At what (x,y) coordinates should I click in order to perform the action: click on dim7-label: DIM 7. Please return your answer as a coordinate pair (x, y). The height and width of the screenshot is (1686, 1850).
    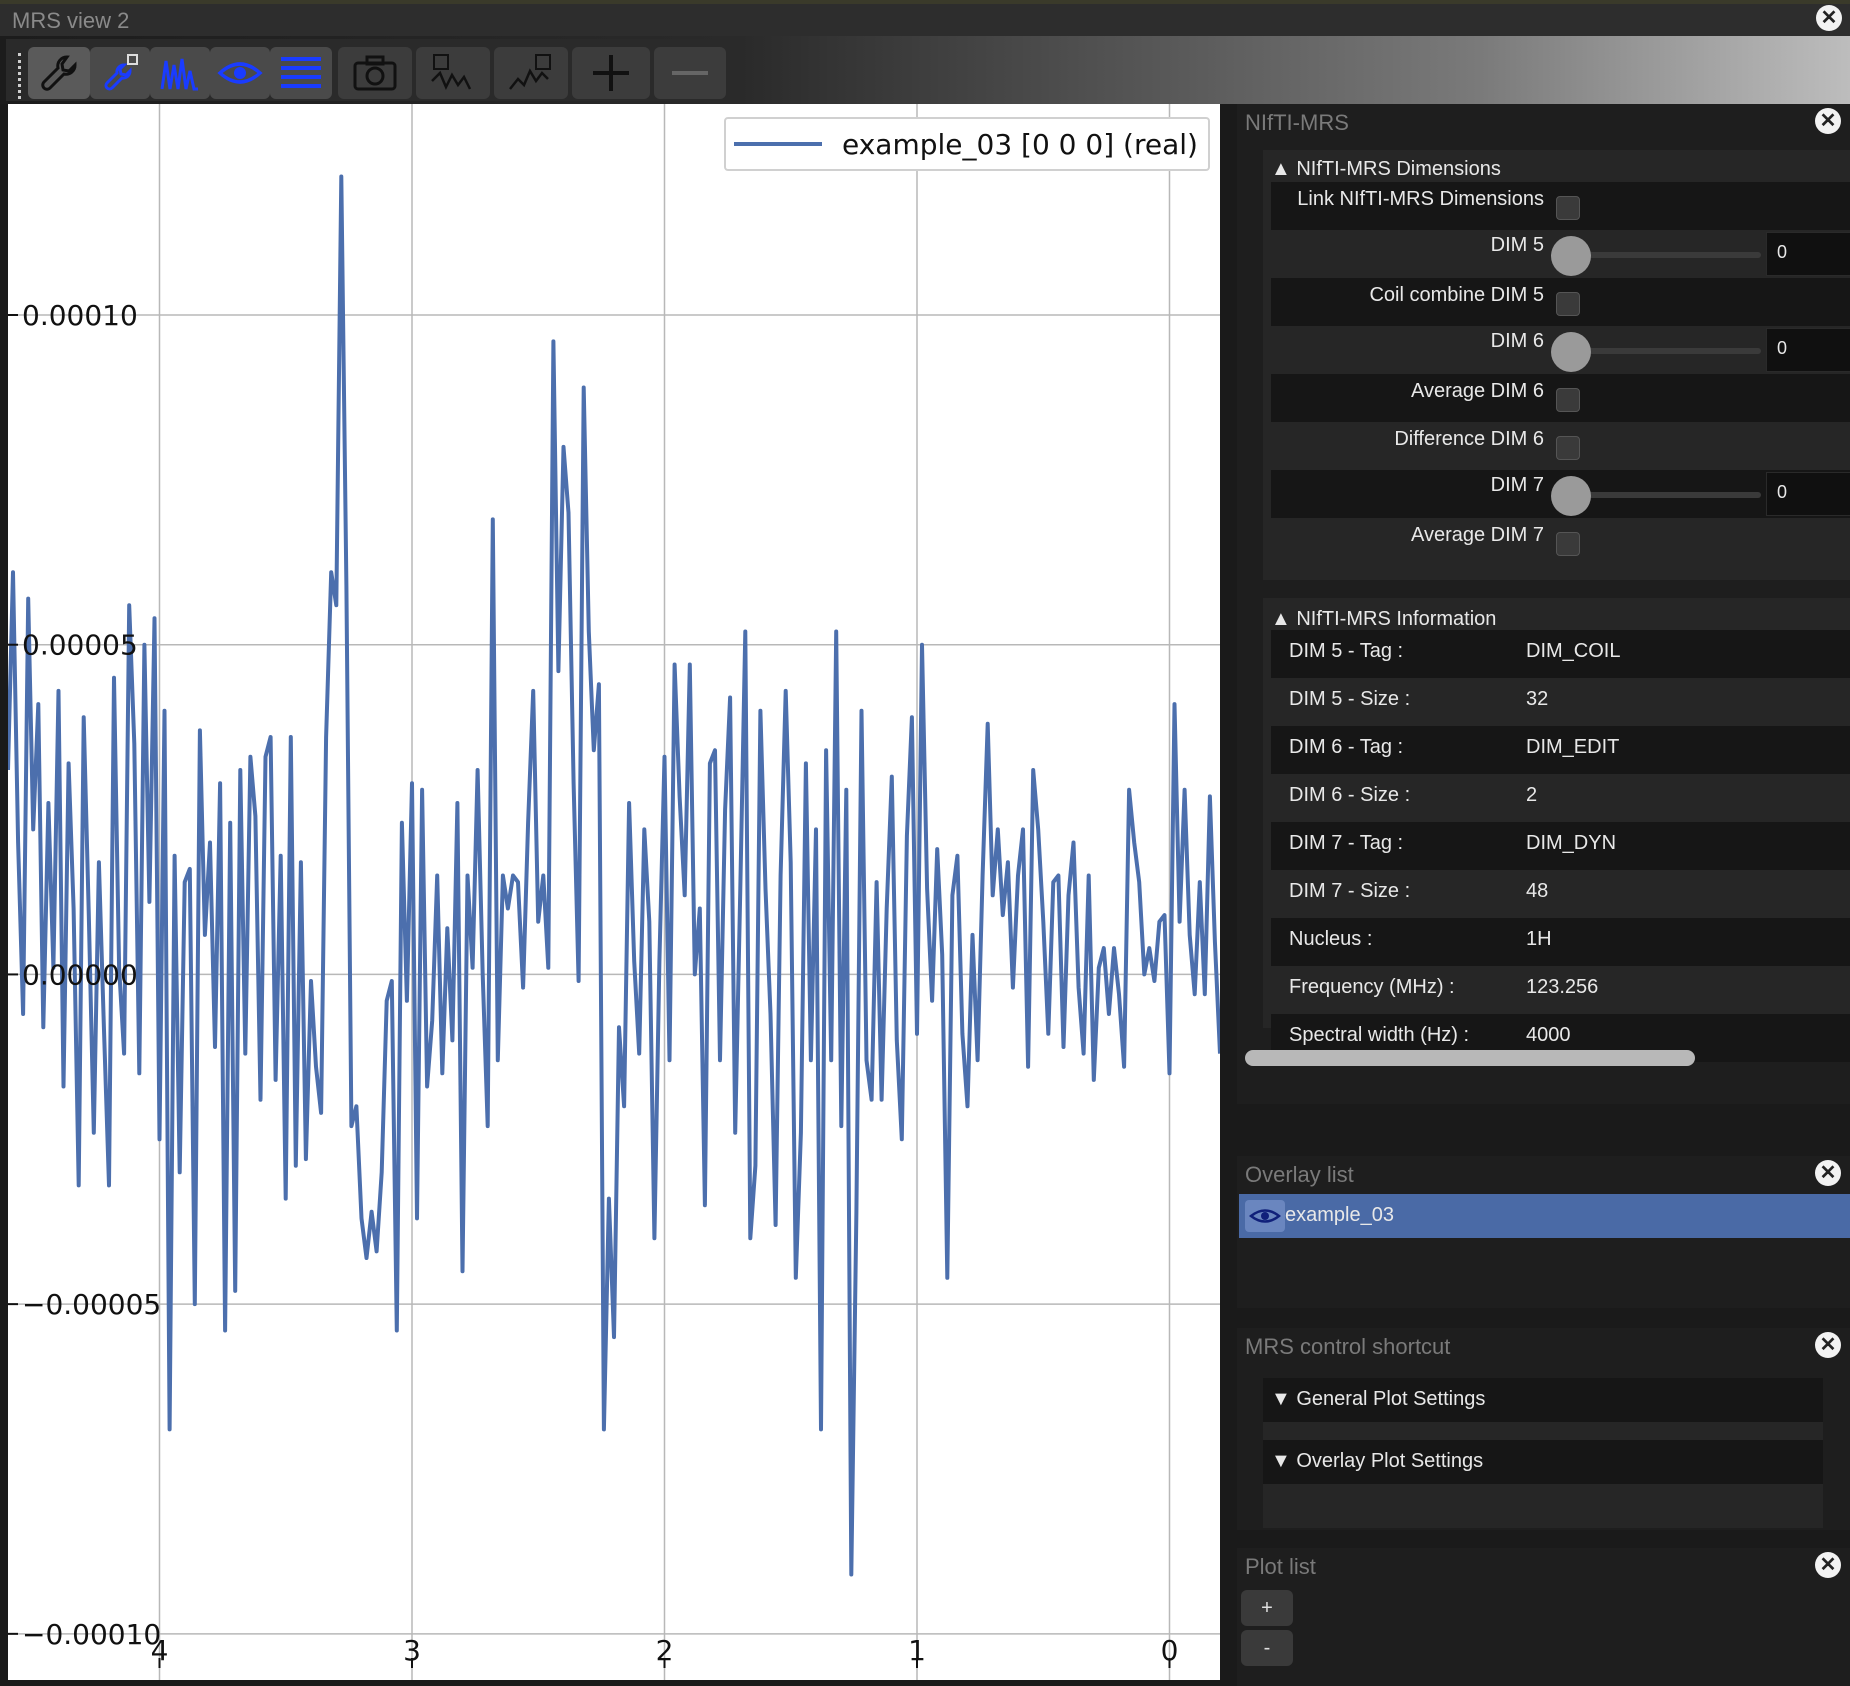
    Looking at the image, I should click on (1517, 485).